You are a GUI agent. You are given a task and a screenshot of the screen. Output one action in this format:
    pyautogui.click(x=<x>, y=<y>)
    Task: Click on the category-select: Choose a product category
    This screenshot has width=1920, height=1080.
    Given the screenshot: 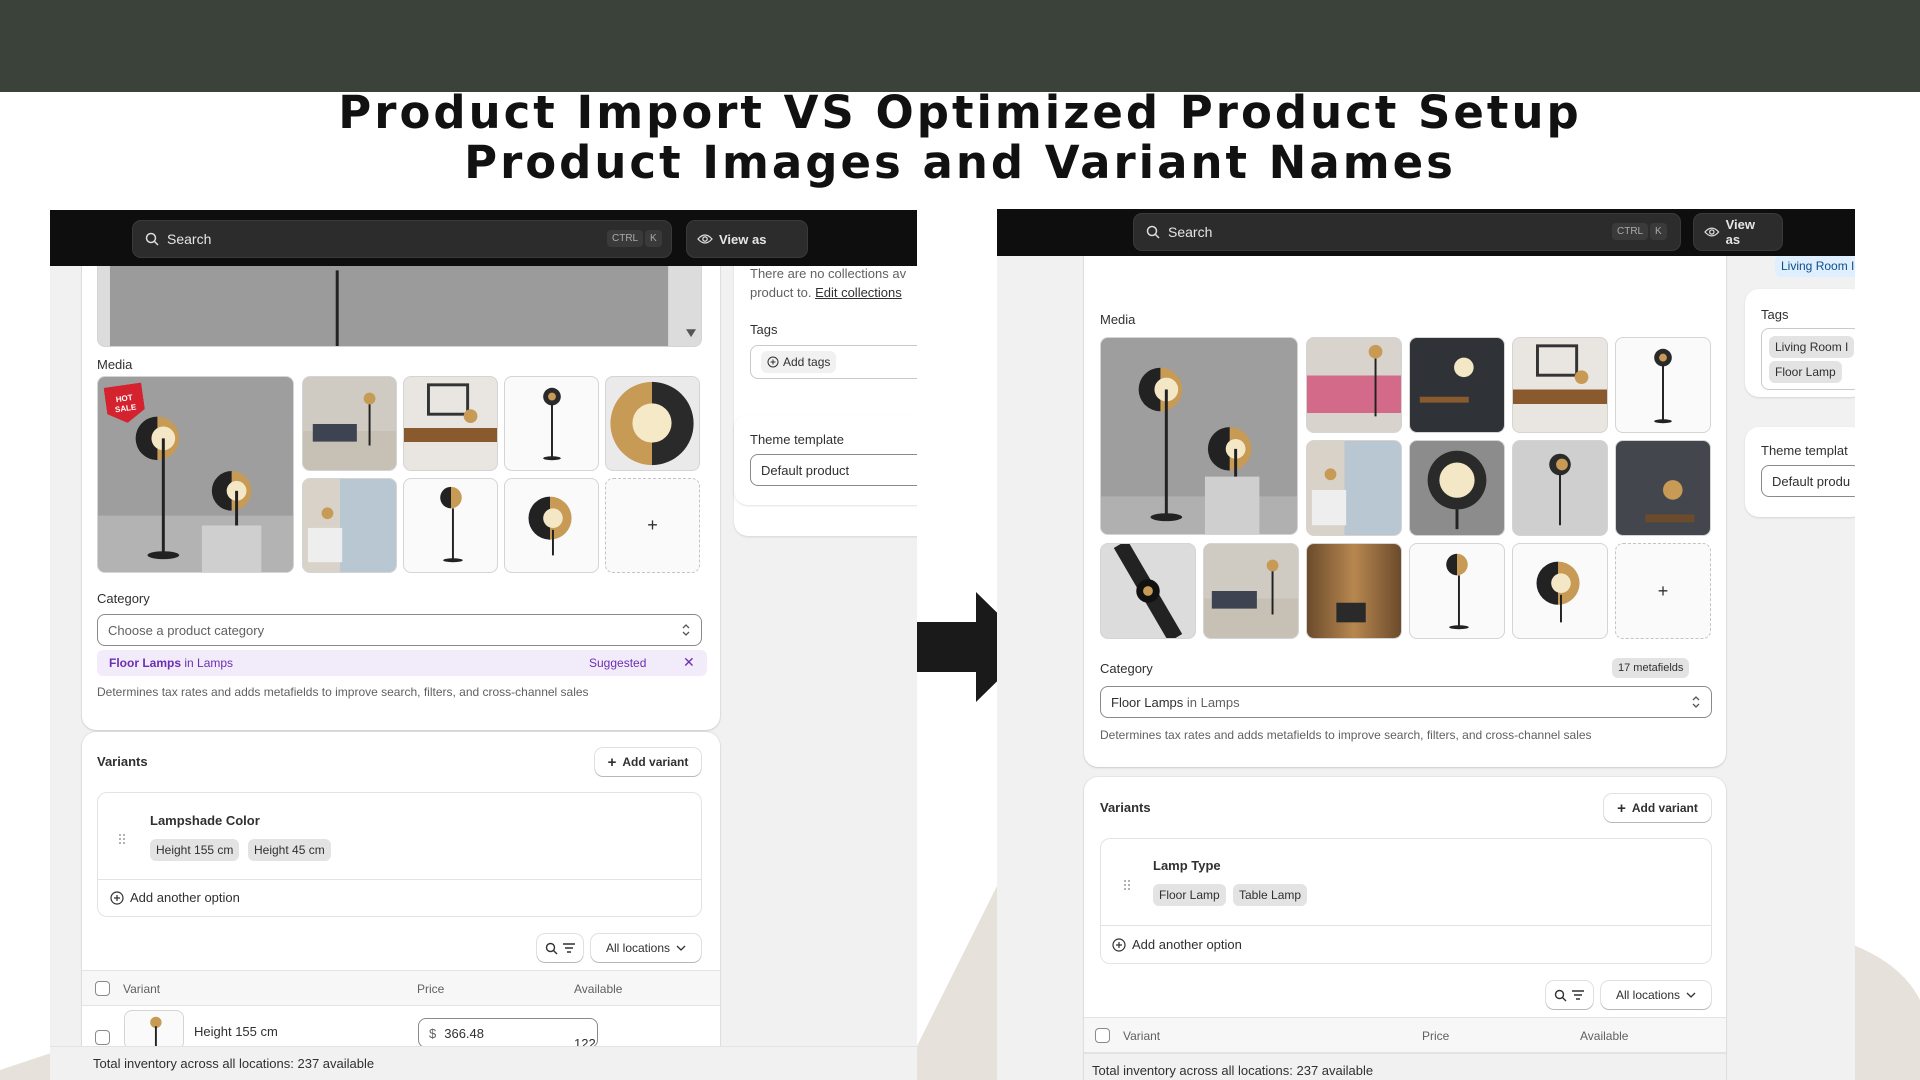 What is the action you would take?
    pyautogui.click(x=399, y=630)
    